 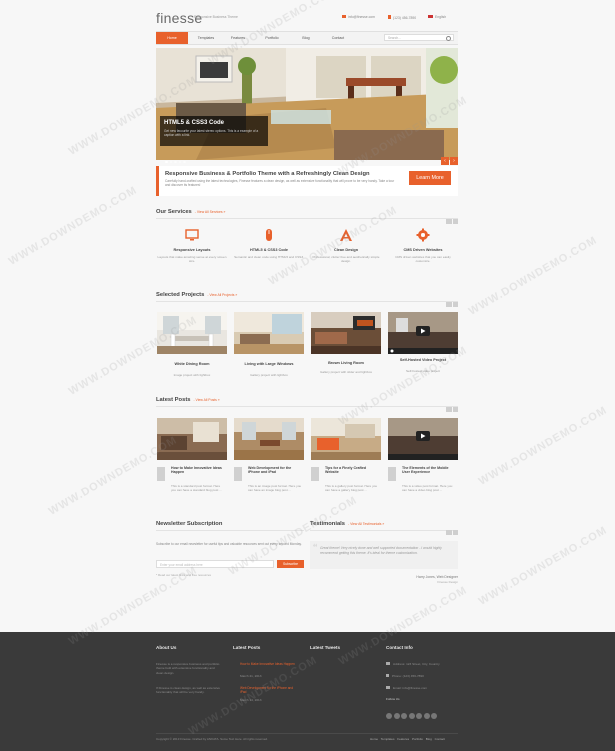 I want to click on gear-icon, so click(x=423, y=235).